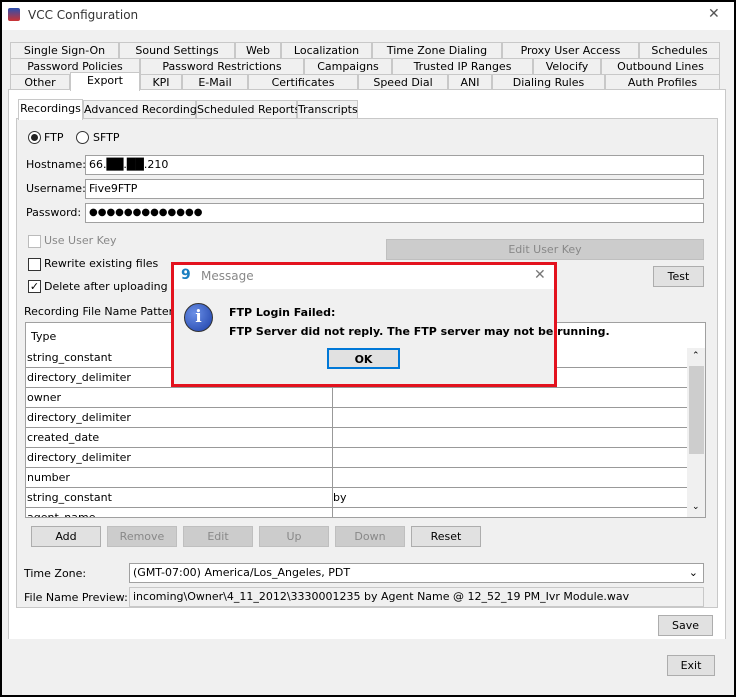 Image resolution: width=736 pixels, height=697 pixels. I want to click on tab-web: Web, so click(258, 50).